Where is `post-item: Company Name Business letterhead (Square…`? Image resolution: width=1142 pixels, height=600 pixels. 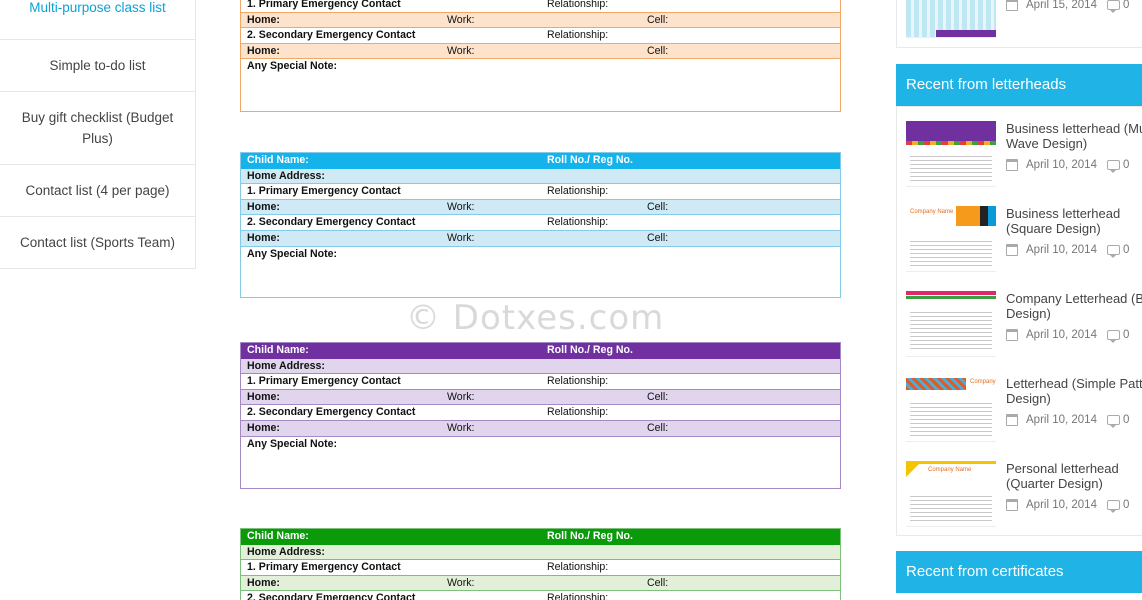 post-item: Company Name Business letterhead (Square… is located at coordinates (1024, 241).